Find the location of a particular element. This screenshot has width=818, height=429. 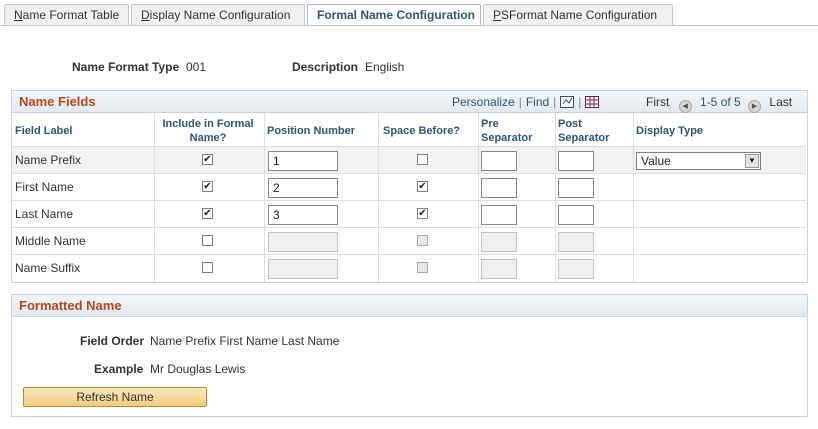

formatted-name-header: Formatted Name is located at coordinates (409, 306).